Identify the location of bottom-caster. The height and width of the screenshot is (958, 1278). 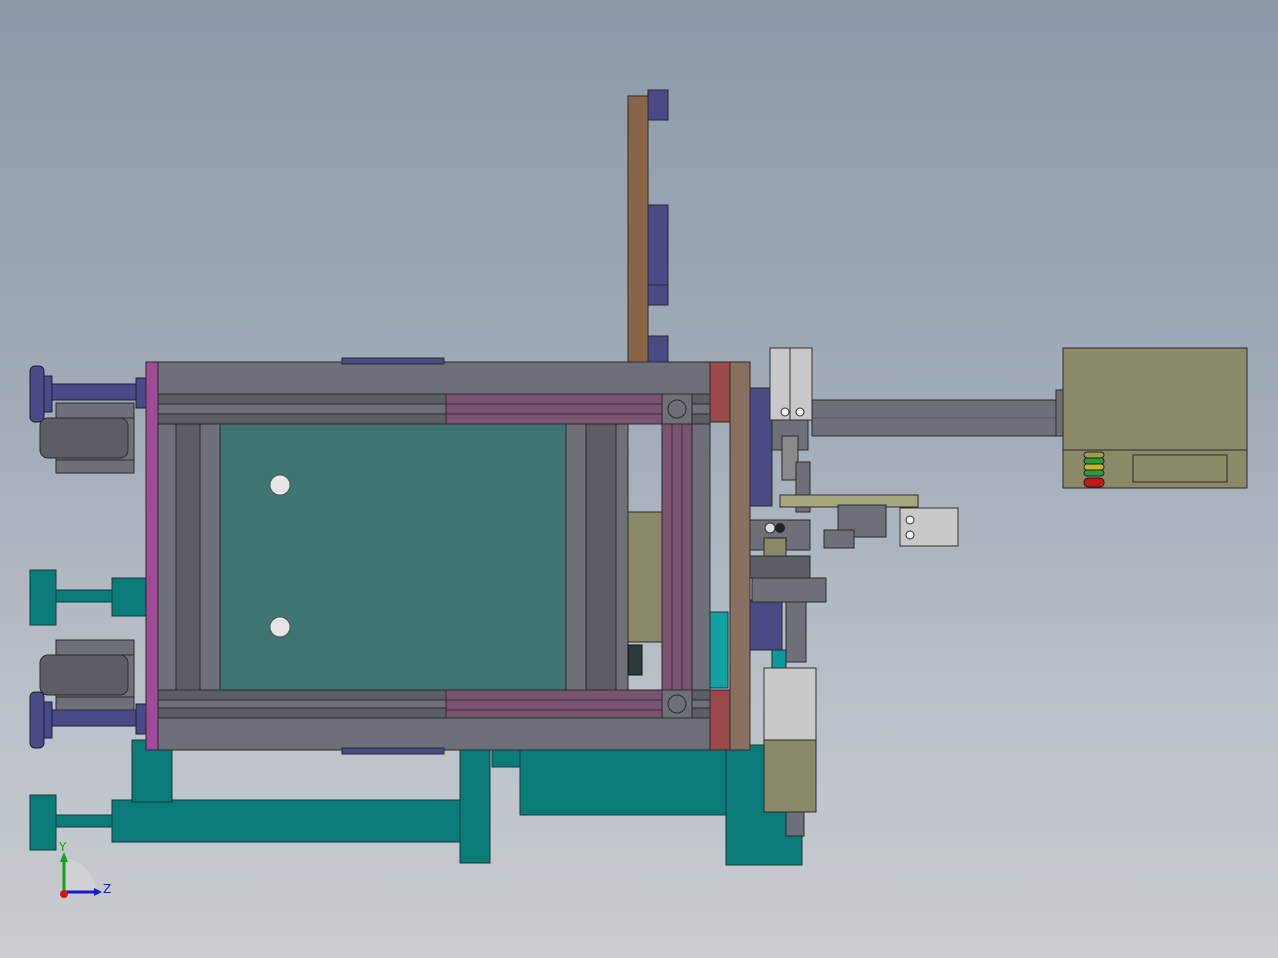
(90, 694).